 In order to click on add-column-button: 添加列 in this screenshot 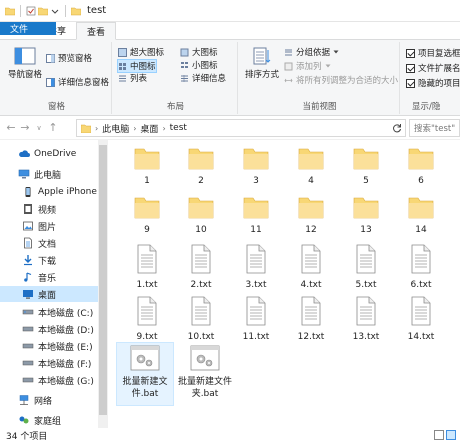, I will do `click(307, 66)`.